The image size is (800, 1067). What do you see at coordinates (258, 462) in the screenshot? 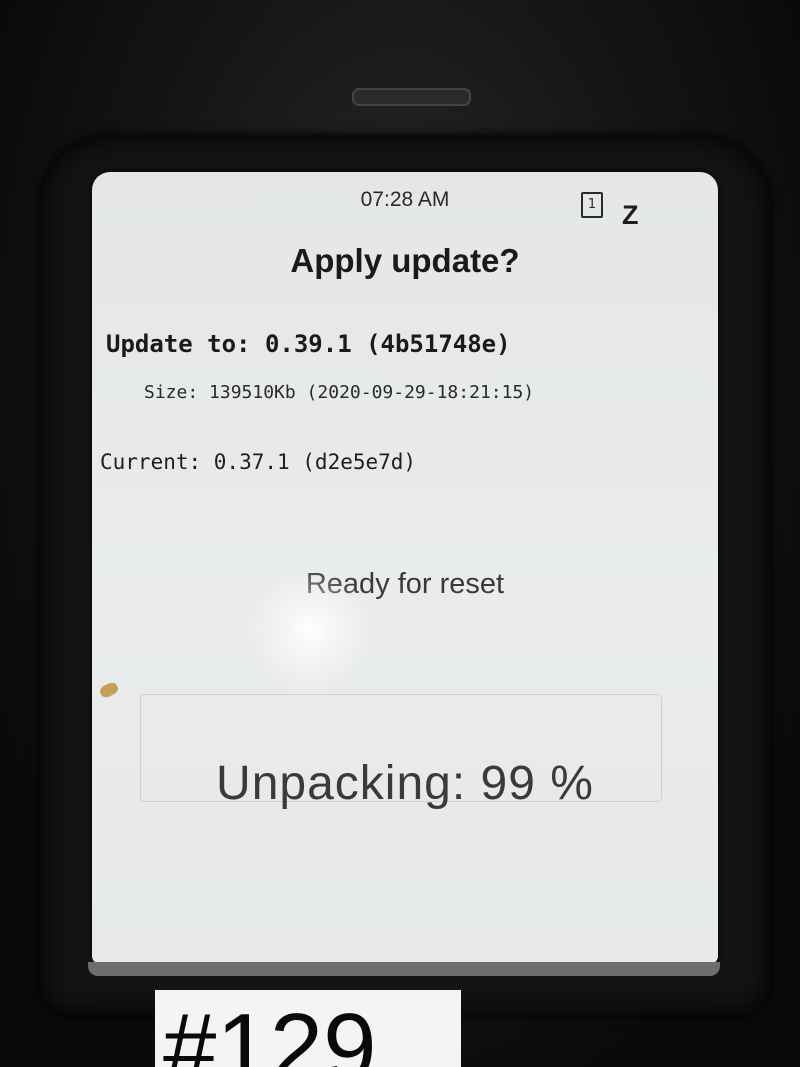
I see `current-version: Current: 0.37.1 (d2e5e7d)` at bounding box center [258, 462].